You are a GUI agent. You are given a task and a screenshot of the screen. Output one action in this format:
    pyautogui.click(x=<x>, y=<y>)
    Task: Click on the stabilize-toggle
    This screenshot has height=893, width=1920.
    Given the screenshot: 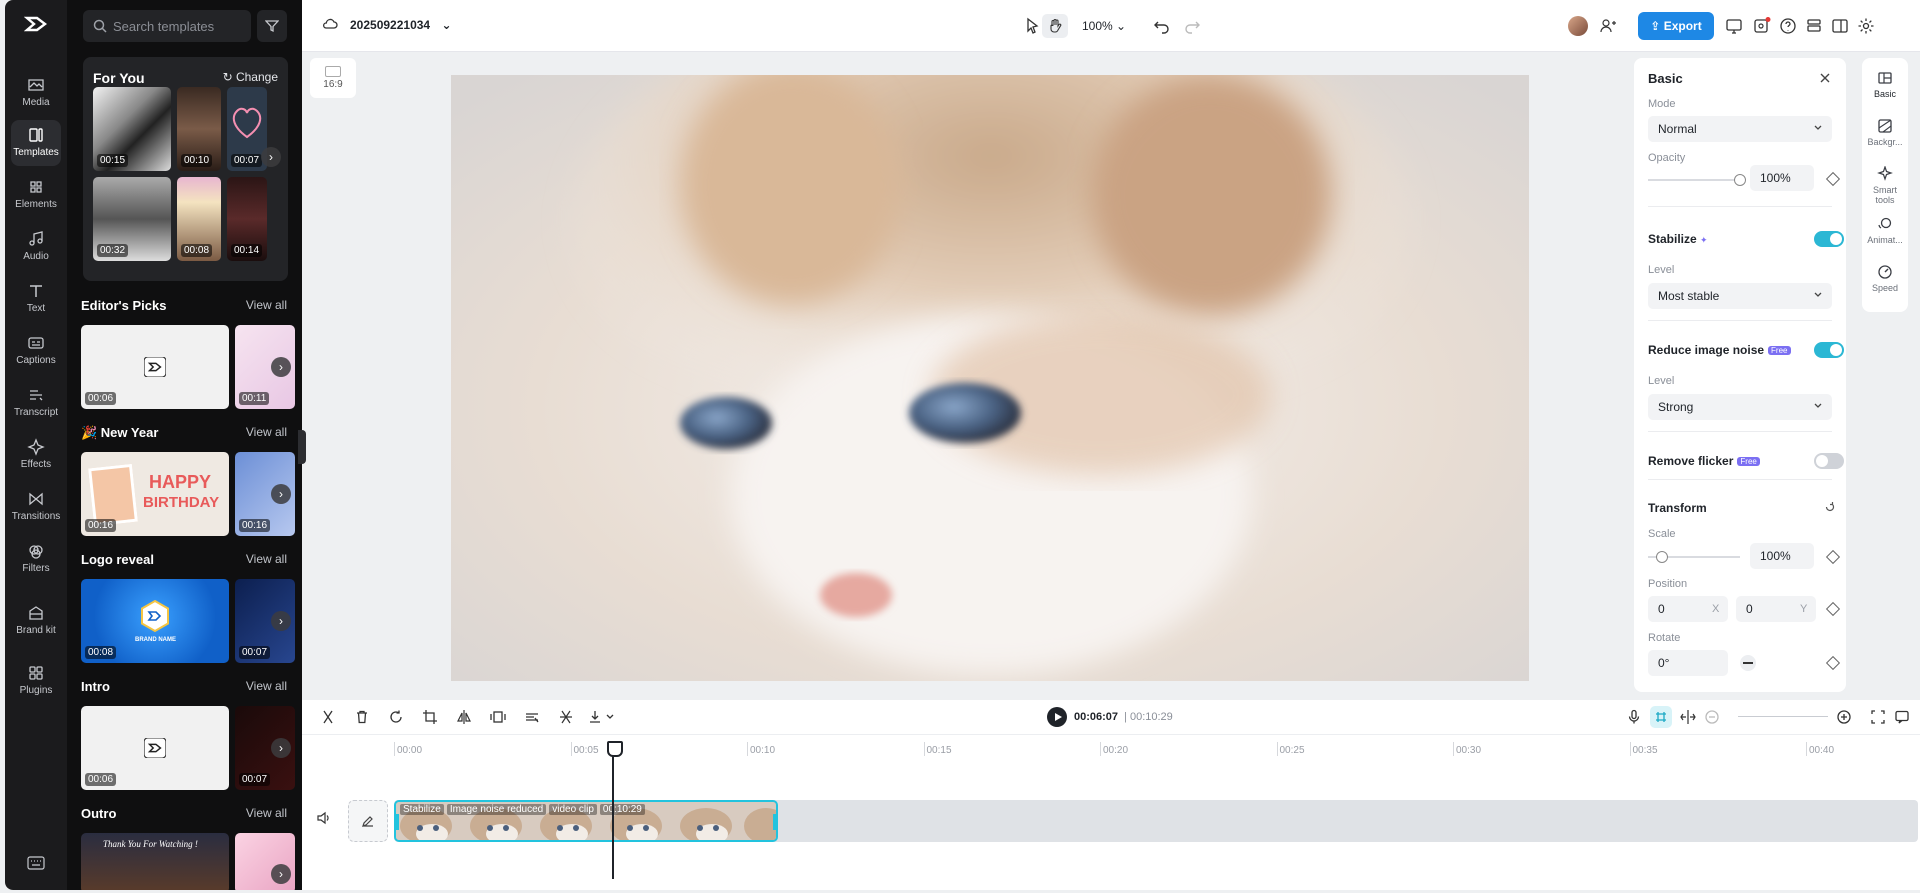 What is the action you would take?
    pyautogui.click(x=1829, y=239)
    